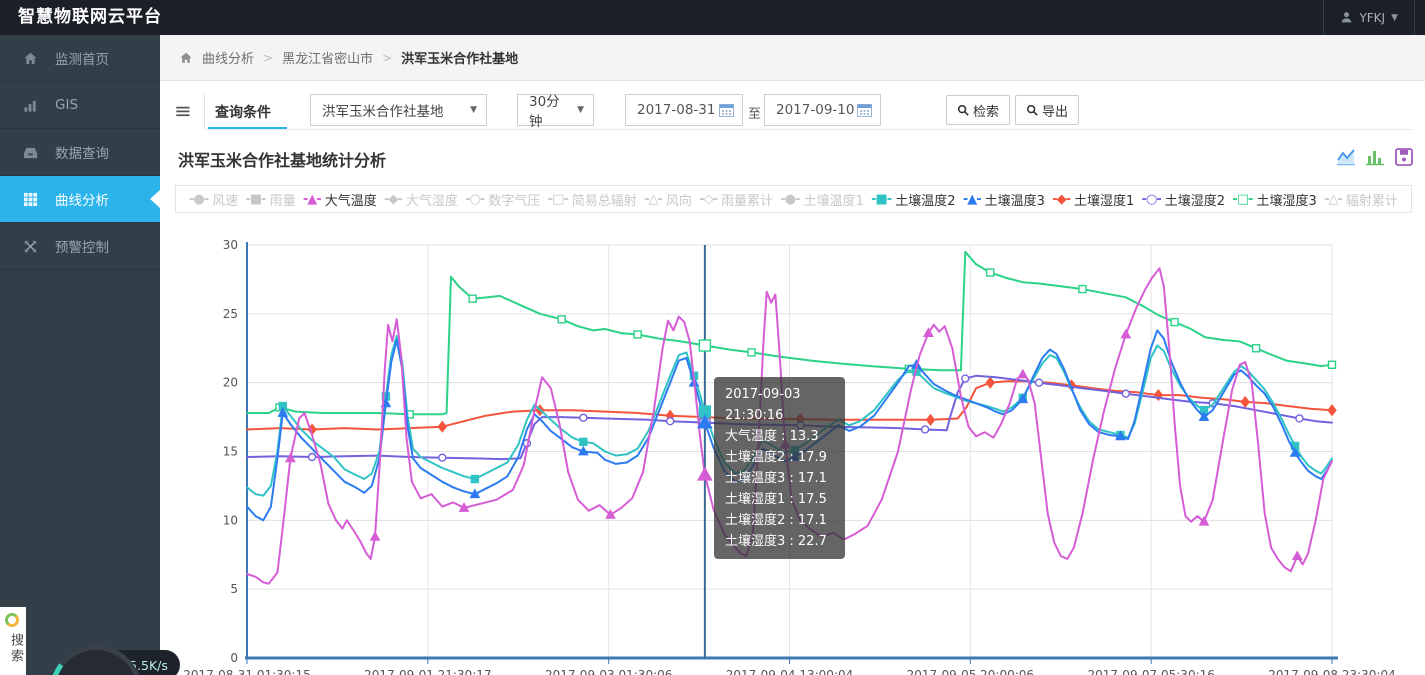 This screenshot has height=675, width=1425. What do you see at coordinates (970, 671) in the screenshot?
I see `svg-text: 2017-09-05 20:00:06` at bounding box center [970, 671].